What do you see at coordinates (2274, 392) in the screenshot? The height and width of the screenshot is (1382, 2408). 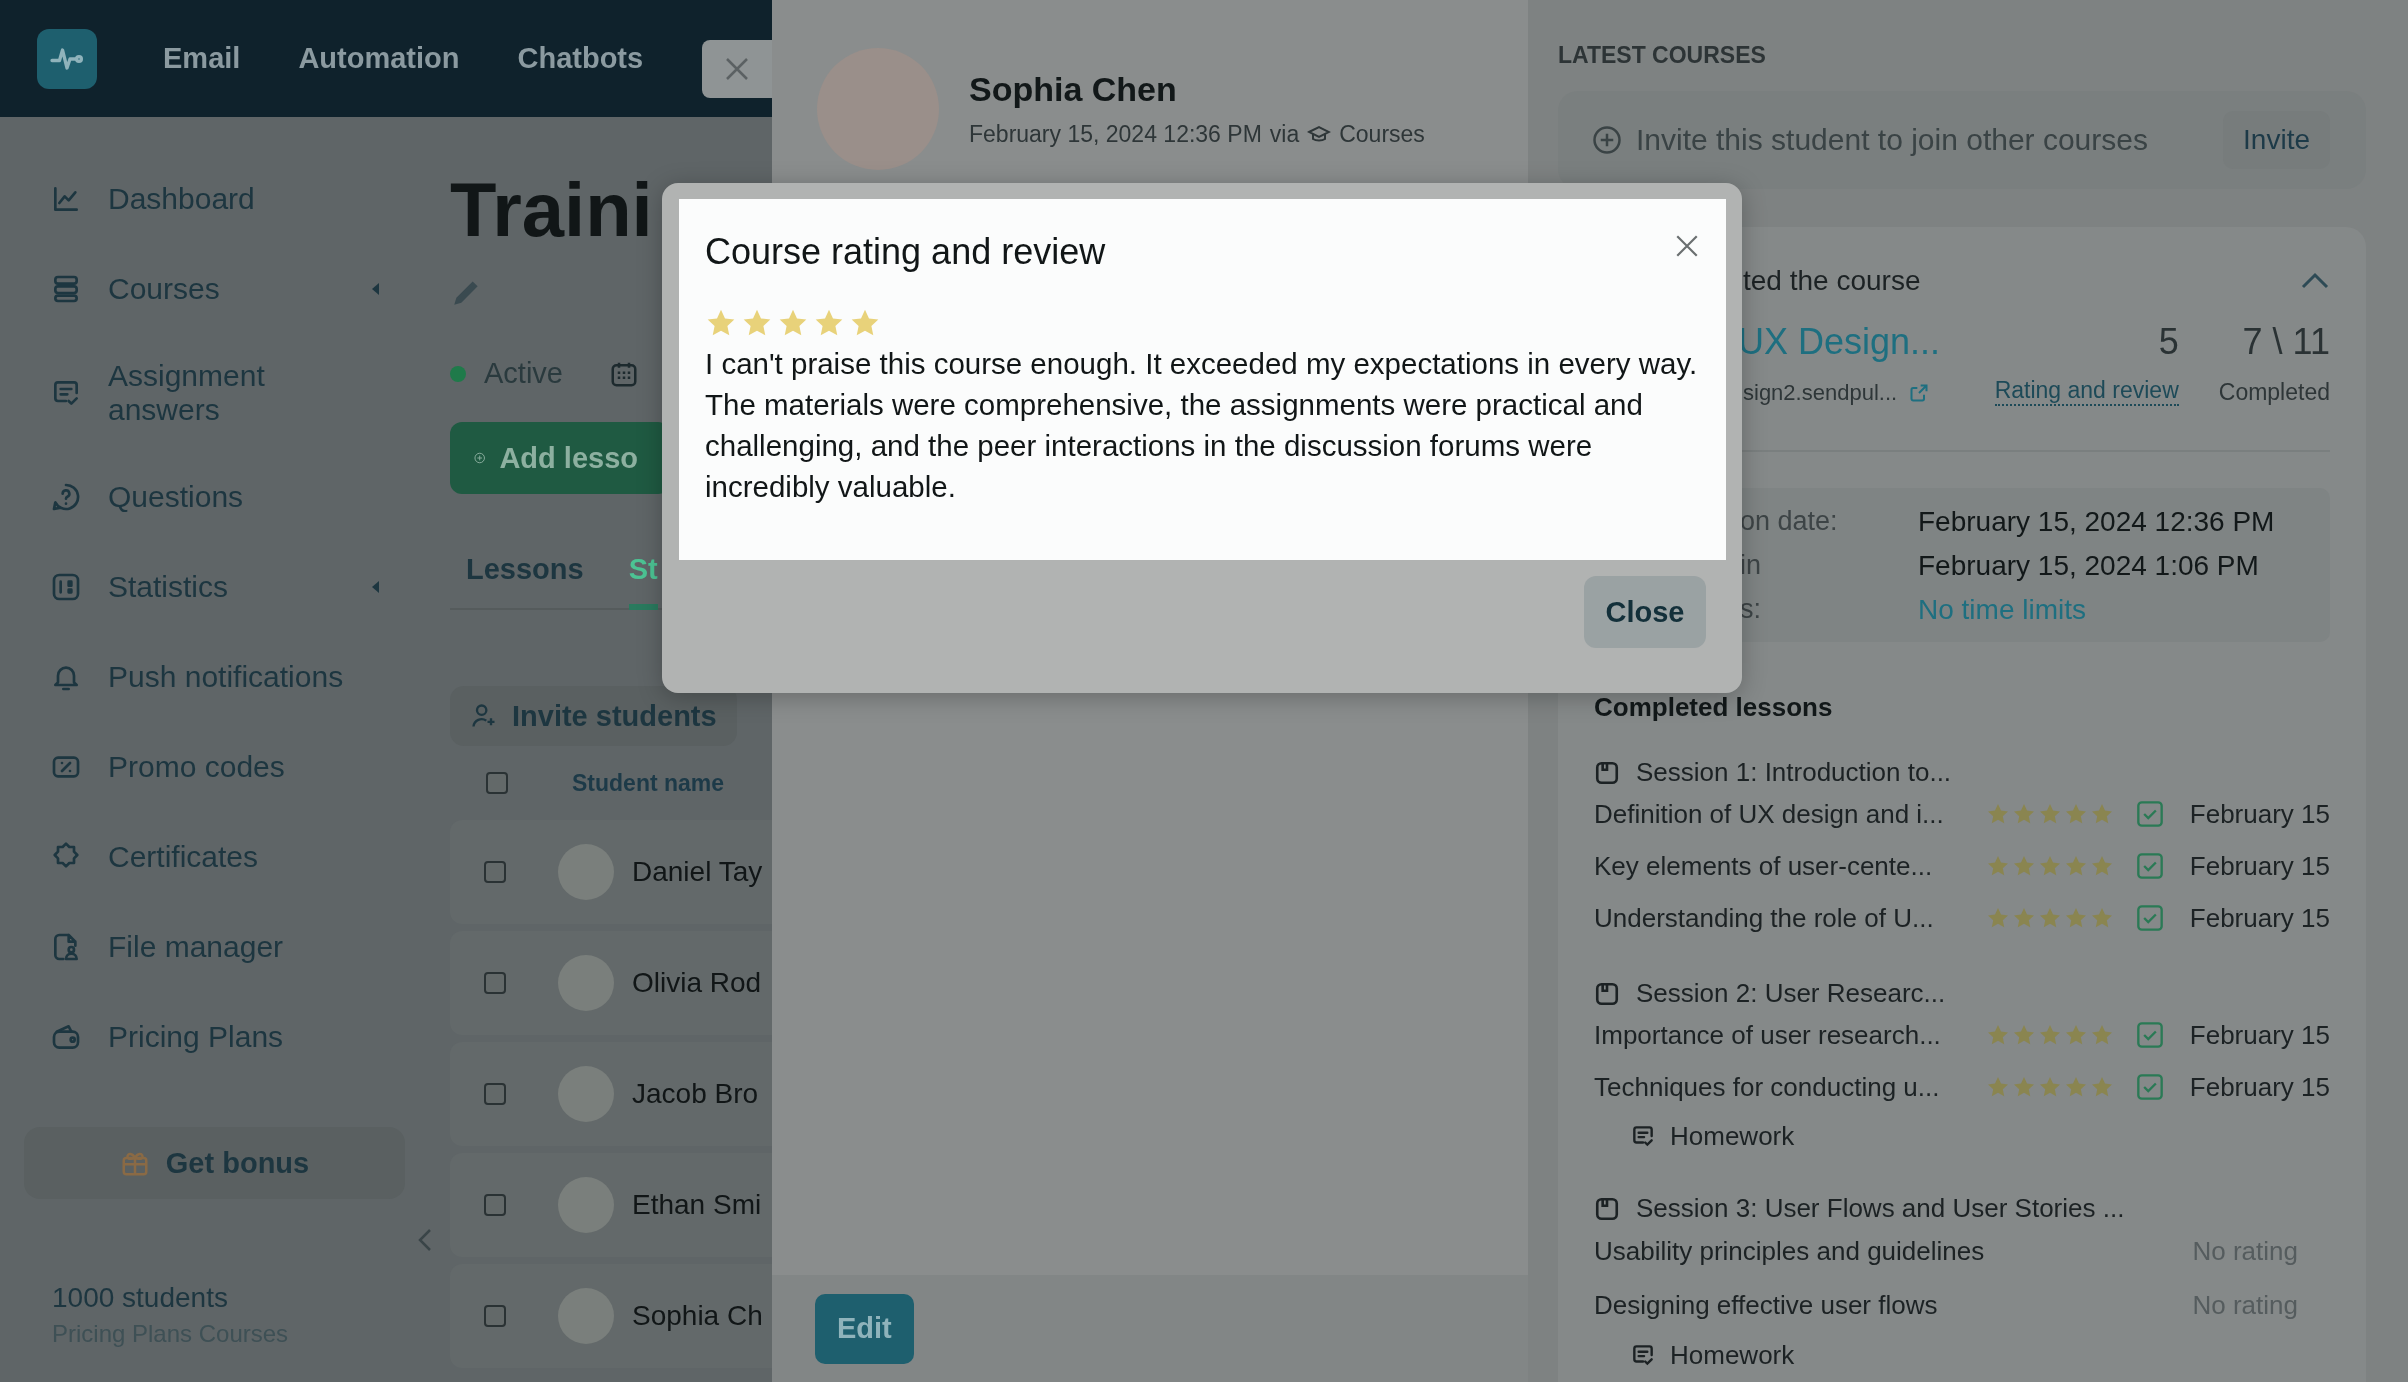 I see `progress-label: Completed` at bounding box center [2274, 392].